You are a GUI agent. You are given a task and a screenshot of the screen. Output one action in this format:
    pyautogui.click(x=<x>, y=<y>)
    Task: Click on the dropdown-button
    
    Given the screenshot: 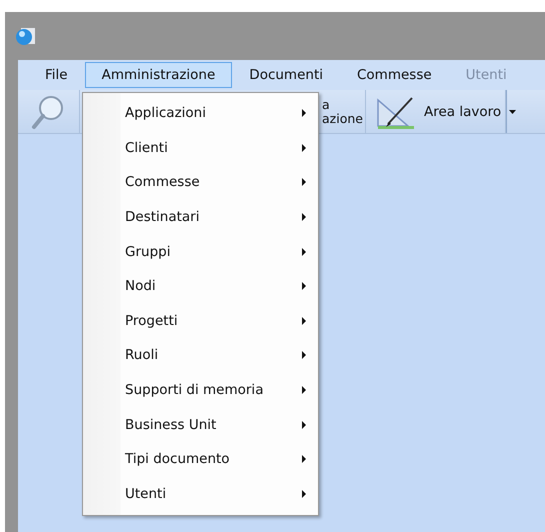 What is the action you would take?
    pyautogui.click(x=512, y=111)
    